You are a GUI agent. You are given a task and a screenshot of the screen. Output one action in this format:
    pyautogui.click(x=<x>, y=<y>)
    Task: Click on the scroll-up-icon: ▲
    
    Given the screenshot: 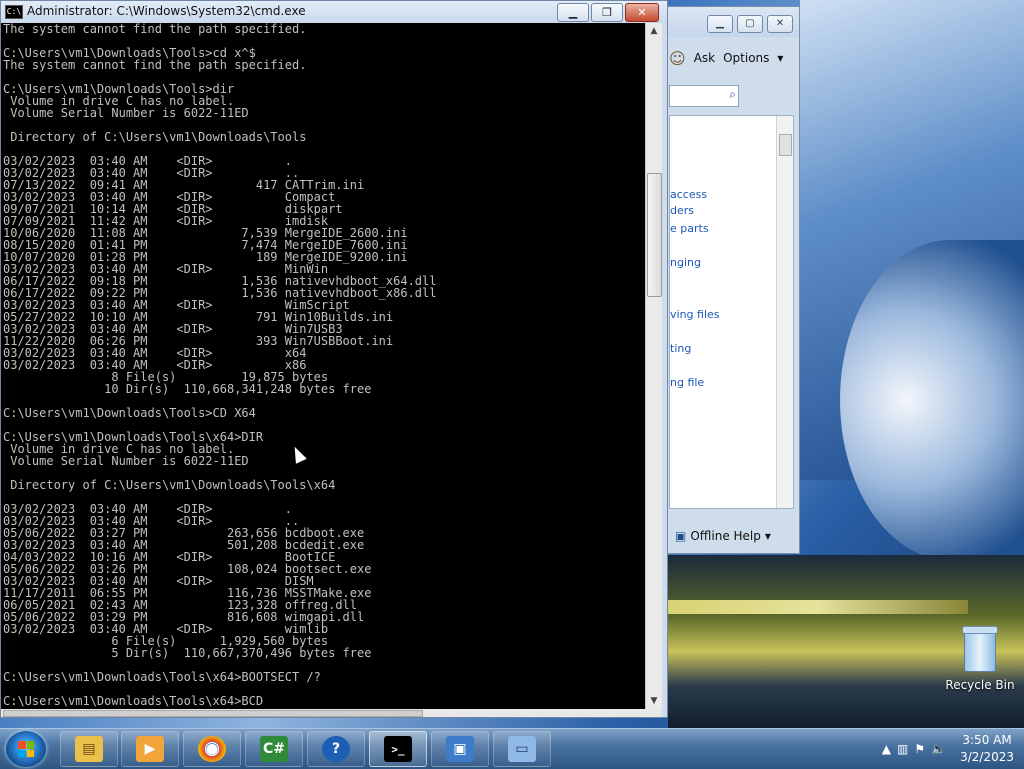 What is the action you would take?
    pyautogui.click(x=654, y=31)
    